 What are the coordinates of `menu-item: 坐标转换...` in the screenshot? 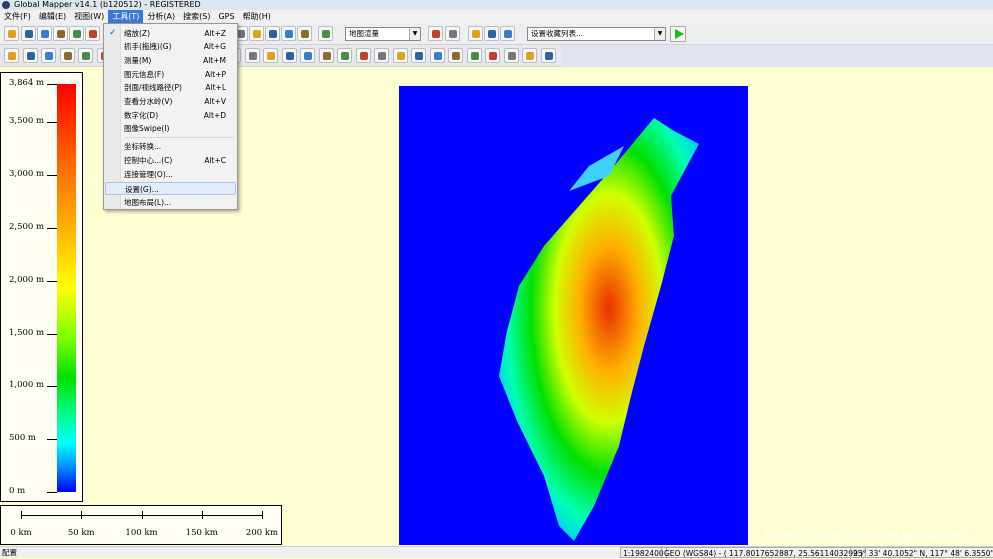 It's located at (170, 146).